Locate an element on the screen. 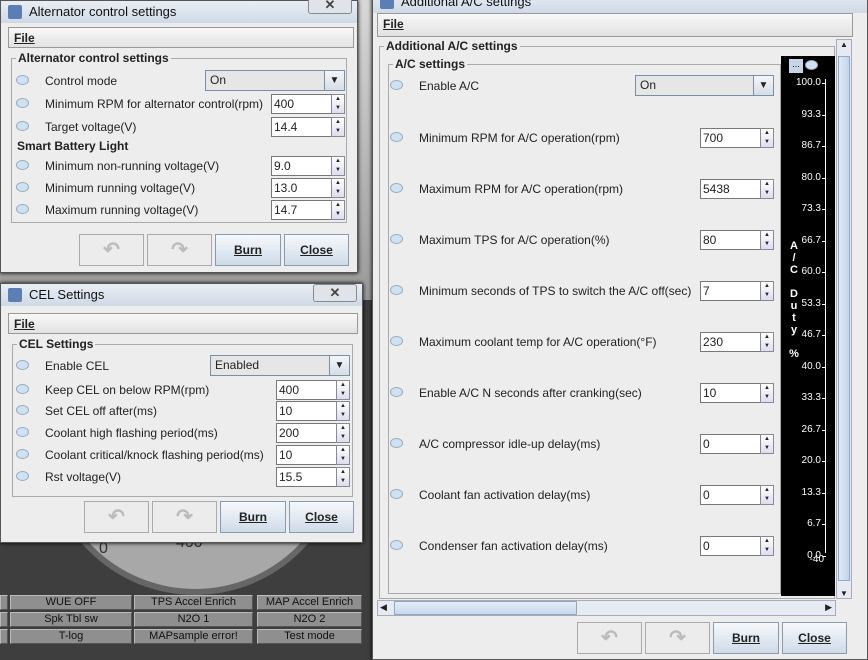  scroll-down-button: ▼ is located at coordinates (844, 593).